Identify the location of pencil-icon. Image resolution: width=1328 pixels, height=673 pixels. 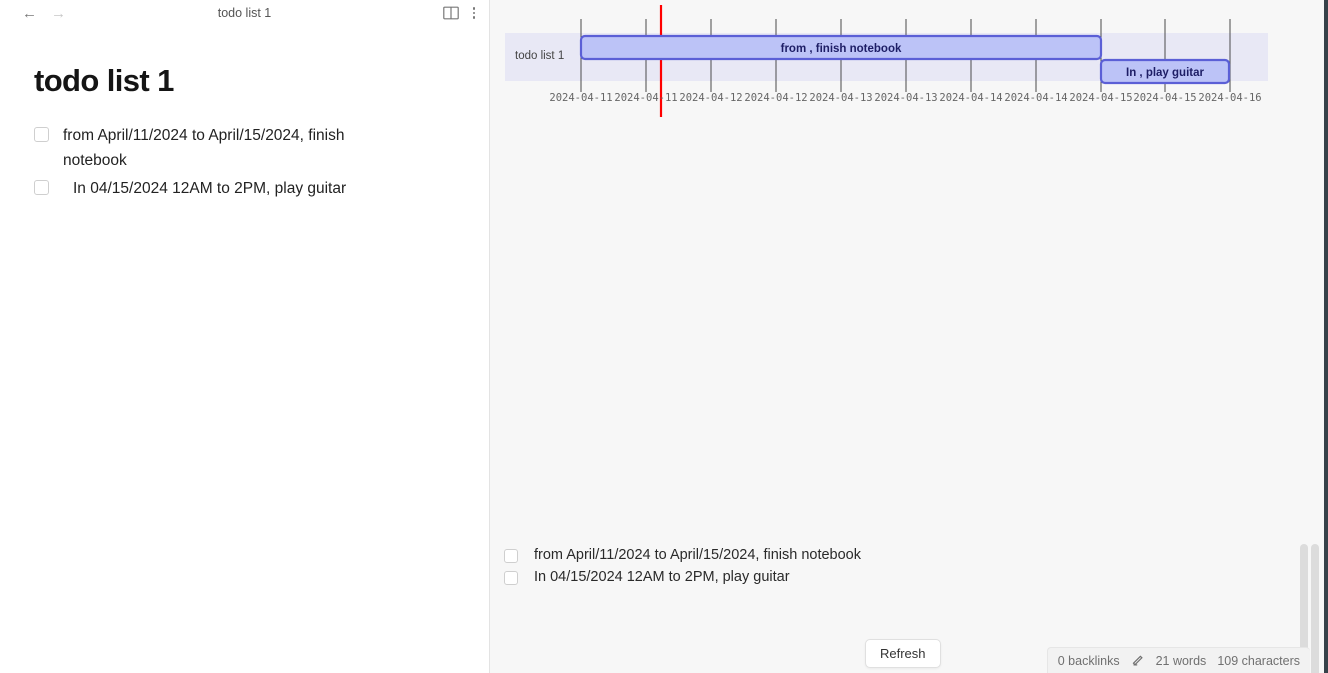
(1138, 660).